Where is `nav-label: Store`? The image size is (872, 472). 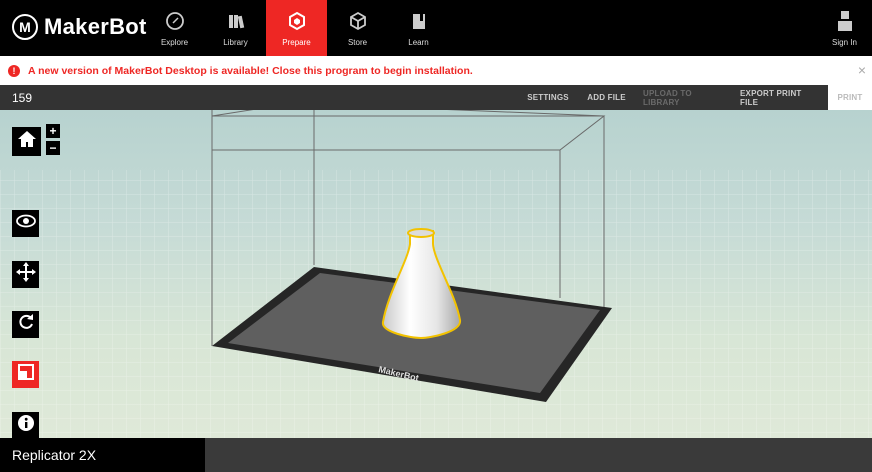
nav-label: Store is located at coordinates (357, 42).